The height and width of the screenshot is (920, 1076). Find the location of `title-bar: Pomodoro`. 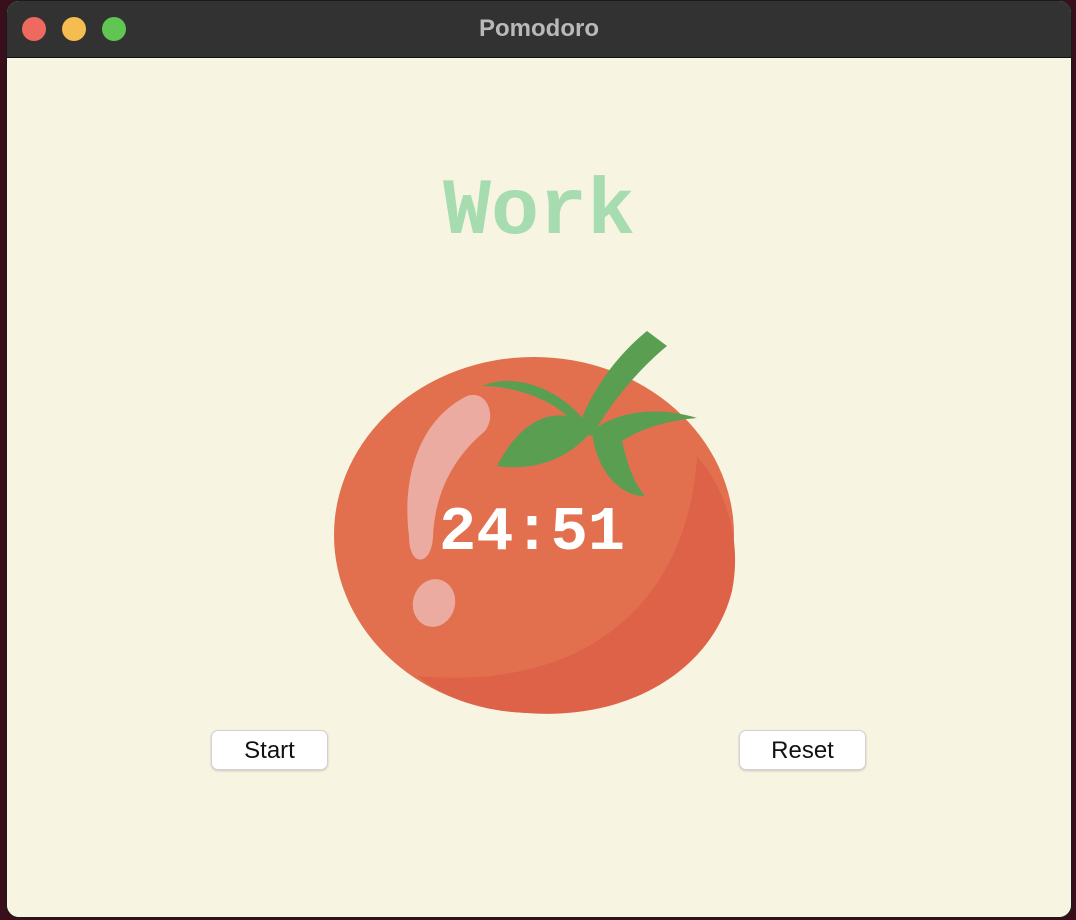

title-bar: Pomodoro is located at coordinates (539, 29).